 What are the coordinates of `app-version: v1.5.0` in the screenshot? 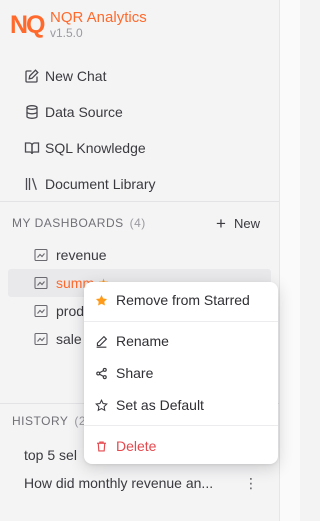 It's located at (66, 33).